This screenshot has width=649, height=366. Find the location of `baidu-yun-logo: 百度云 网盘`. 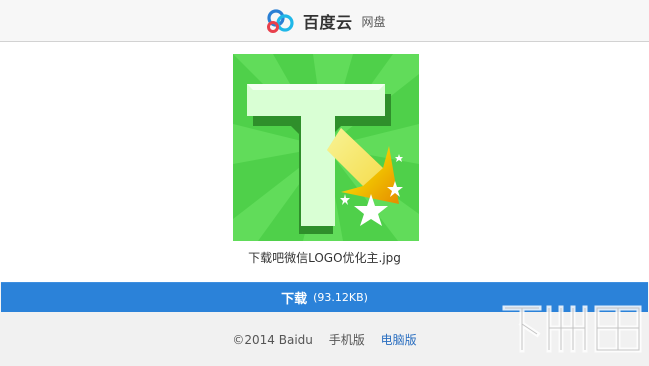

baidu-yun-logo: 百度云 网盘 is located at coordinates (325, 21).